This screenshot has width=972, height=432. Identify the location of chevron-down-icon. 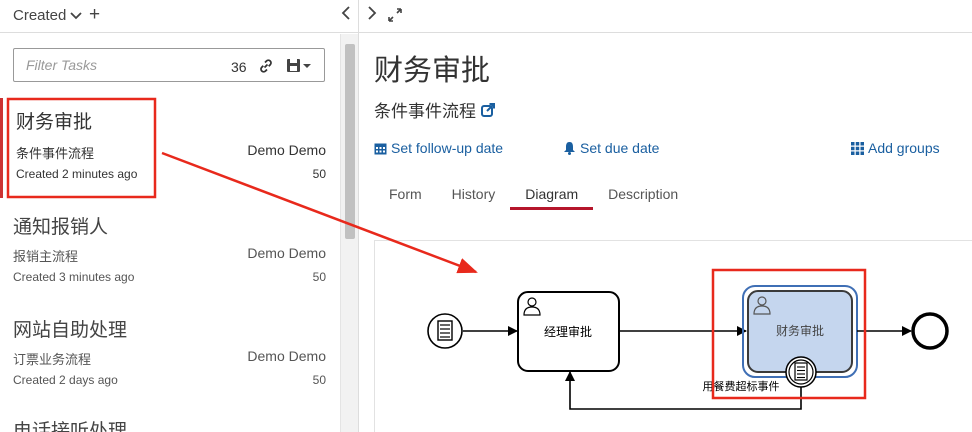
(76, 15).